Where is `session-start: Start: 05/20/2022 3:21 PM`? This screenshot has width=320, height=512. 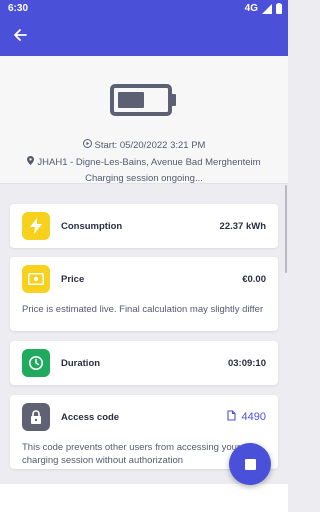
session-start: Start: 05/20/2022 3:21 PM is located at coordinates (144, 145).